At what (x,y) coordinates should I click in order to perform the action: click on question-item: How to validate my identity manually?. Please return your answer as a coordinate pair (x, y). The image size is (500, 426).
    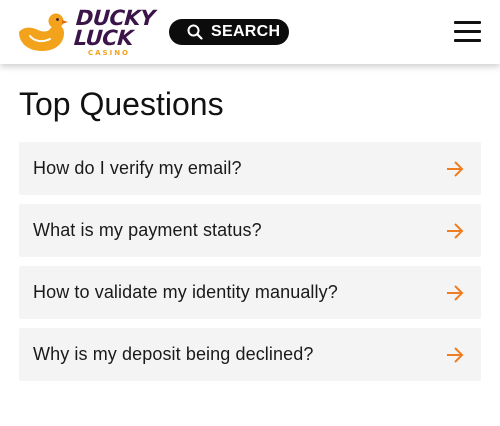
    Looking at the image, I should click on (250, 292).